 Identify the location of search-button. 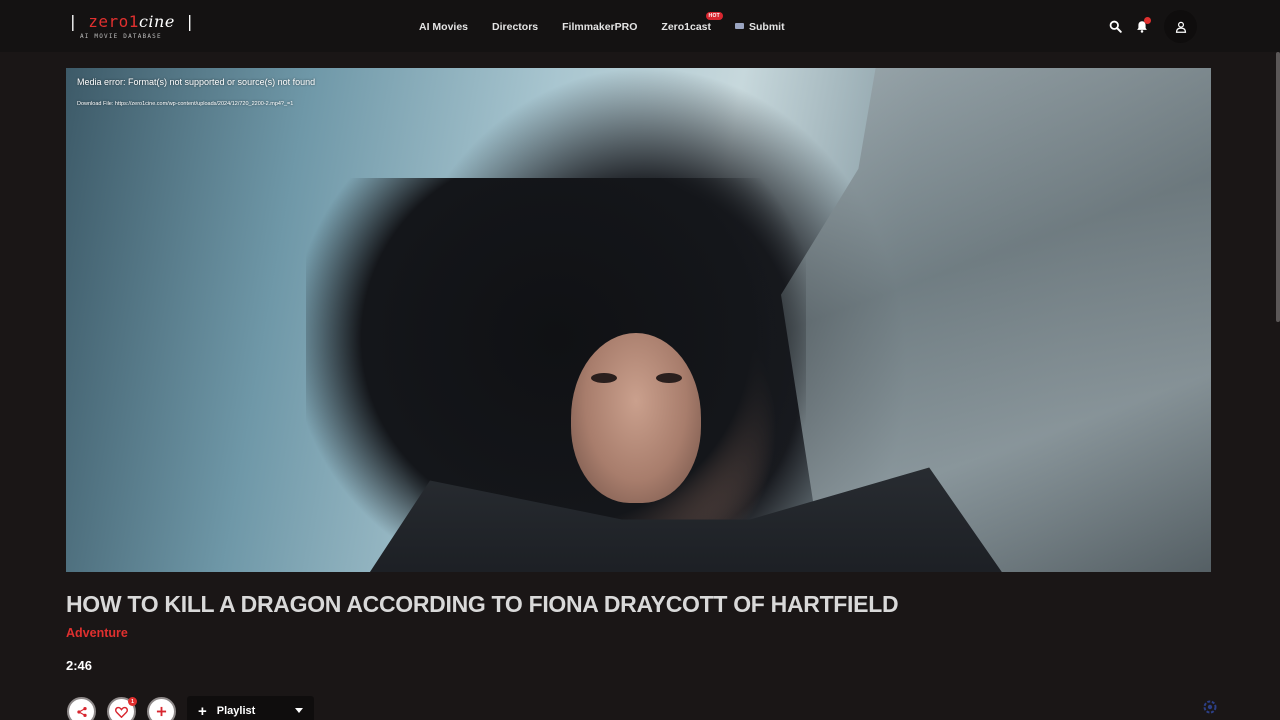
(1115, 26).